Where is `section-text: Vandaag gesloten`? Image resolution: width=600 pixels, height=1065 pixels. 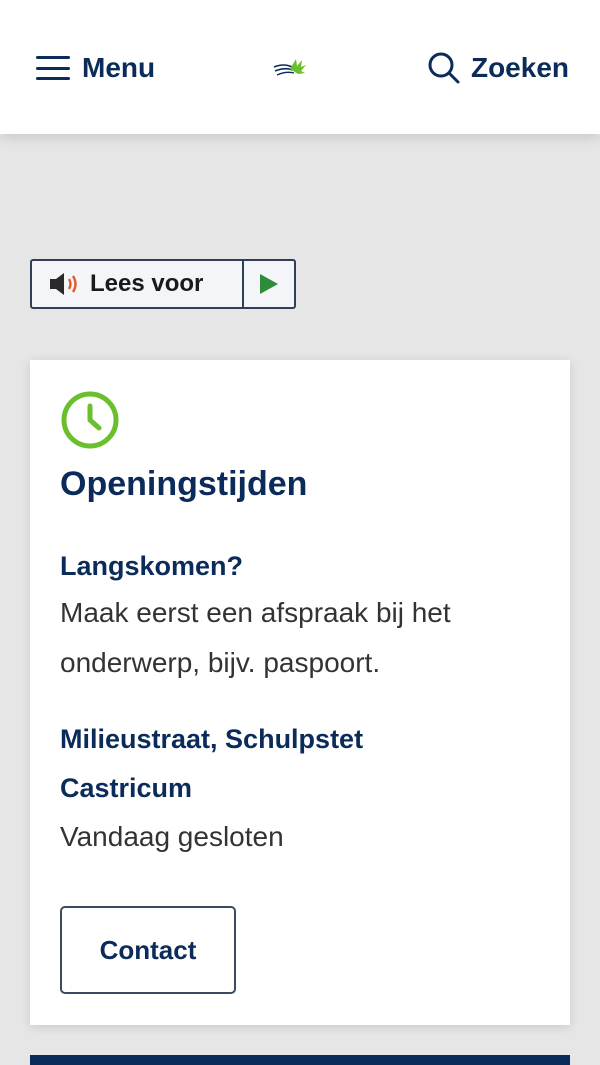
section-text: Vandaag gesloten is located at coordinates (172, 836).